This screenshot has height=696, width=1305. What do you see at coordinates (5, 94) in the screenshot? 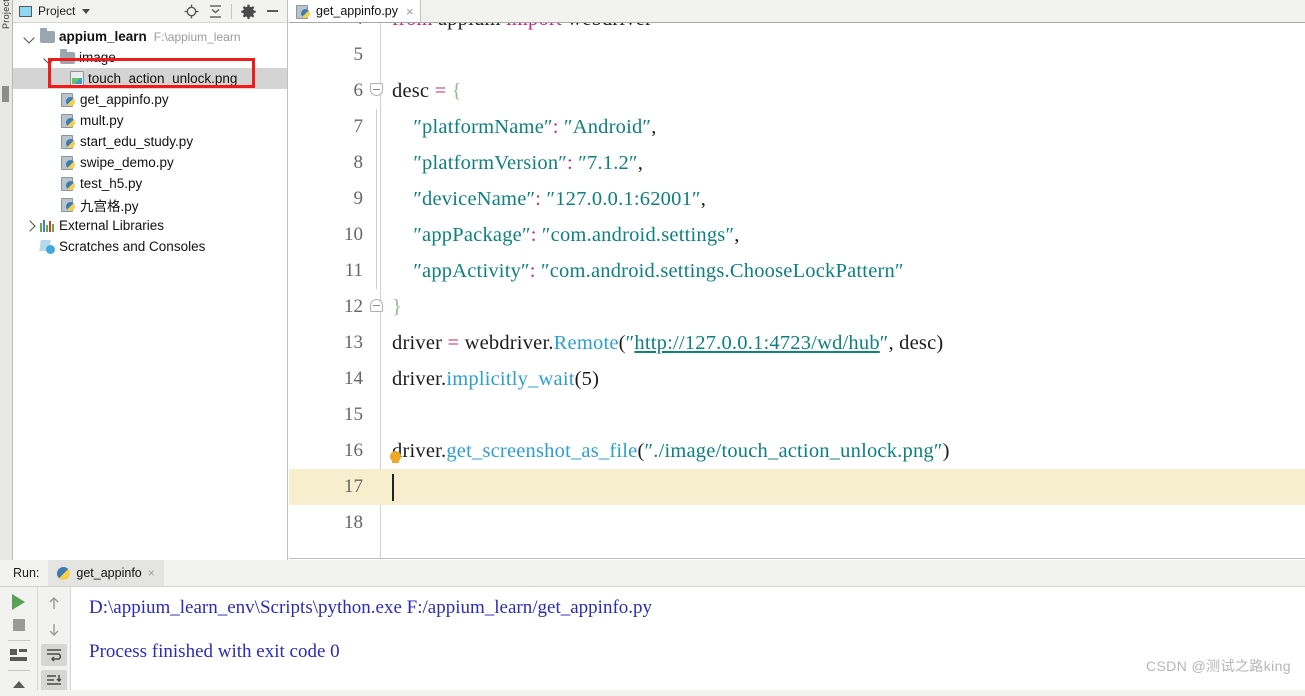
I see `strip-marker` at bounding box center [5, 94].